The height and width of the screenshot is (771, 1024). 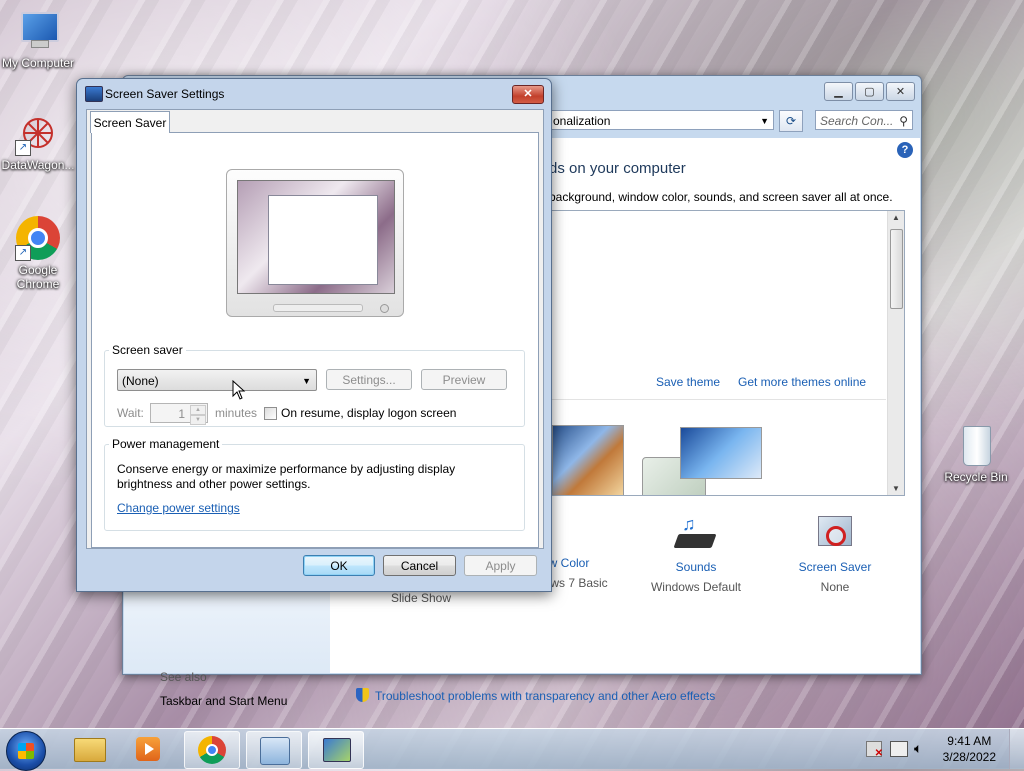 I want to click on sounds-item: ♫ Sounds Windows Default, so click(x=696, y=554).